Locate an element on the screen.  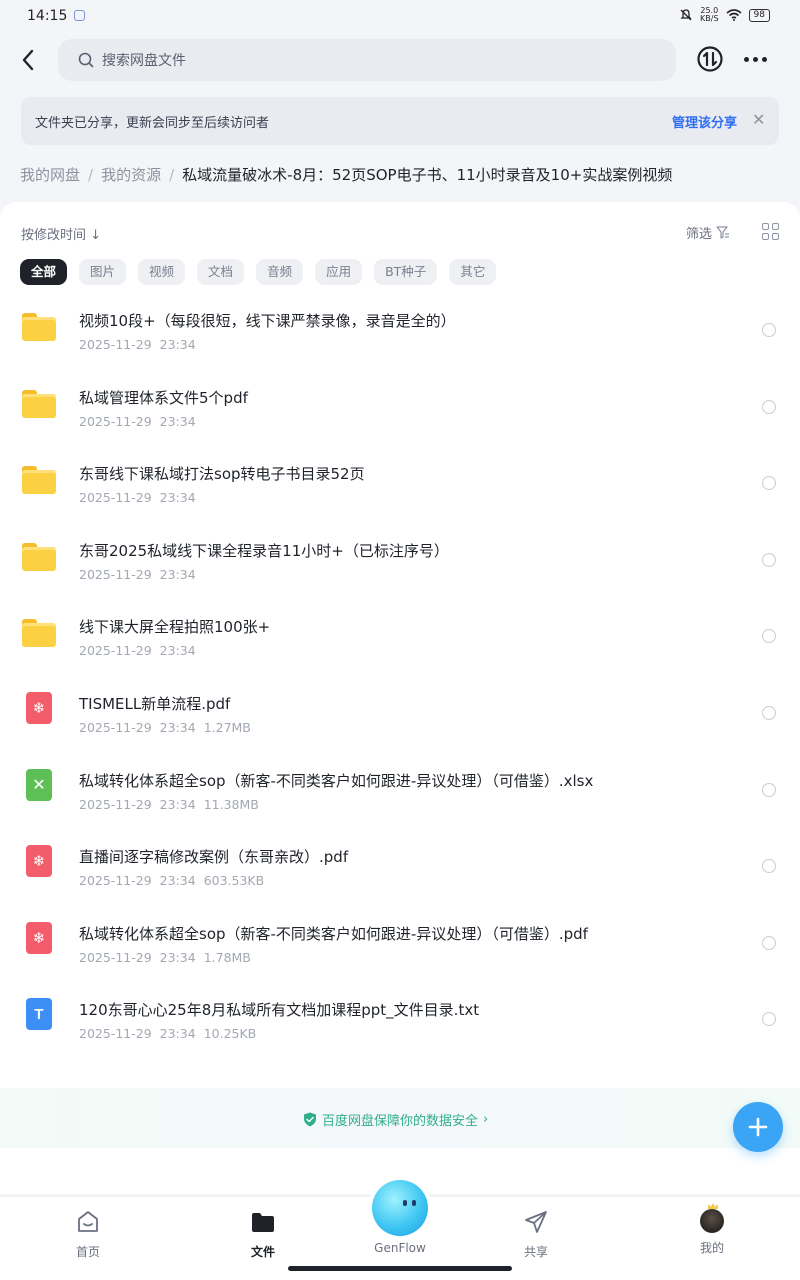
plus-icon is located at coordinates (758, 1127).